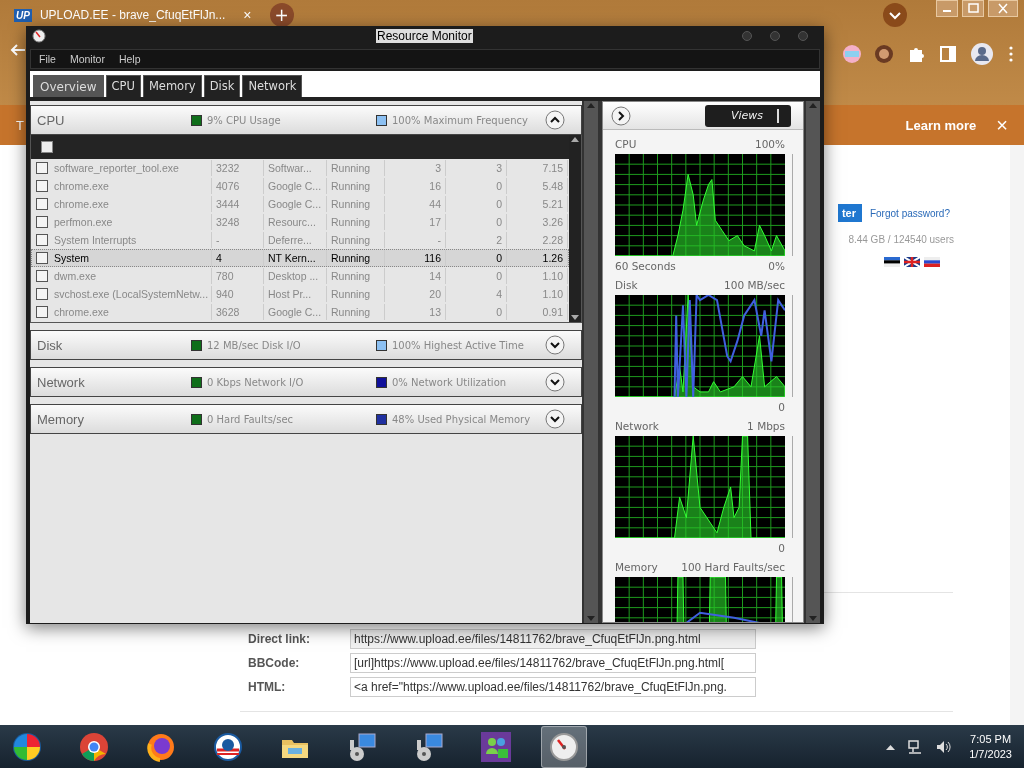 This screenshot has height=768, width=1024. Describe the element at coordinates (306, 382) in the screenshot. I see `section-header: Network 0 Kbps Network I/O 0% Network Utilization` at that location.